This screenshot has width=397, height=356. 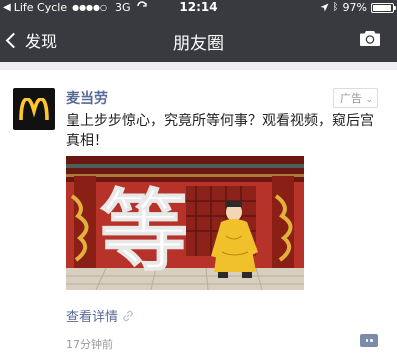 What do you see at coordinates (220, 131) in the screenshot?
I see `post-text: 皇上步步惊心，究竟所等何事？观看视频，窥后宫真相！` at bounding box center [220, 131].